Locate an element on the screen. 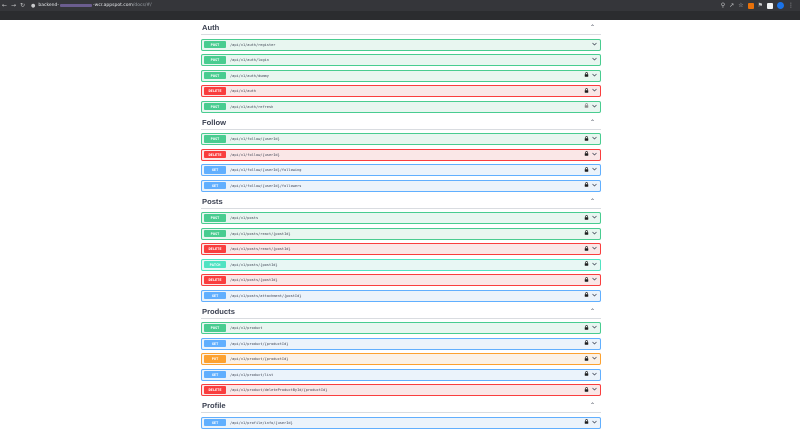 This screenshot has height=435, width=800. zoom-icon: ⚲ is located at coordinates (723, 5).